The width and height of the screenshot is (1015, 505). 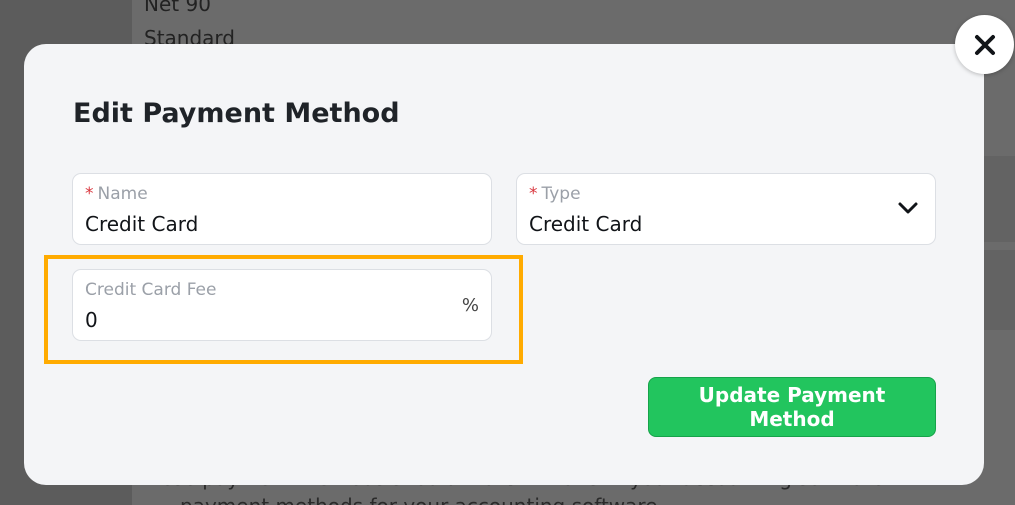 I want to click on name-field-value: Credit Card, so click(x=141, y=224).